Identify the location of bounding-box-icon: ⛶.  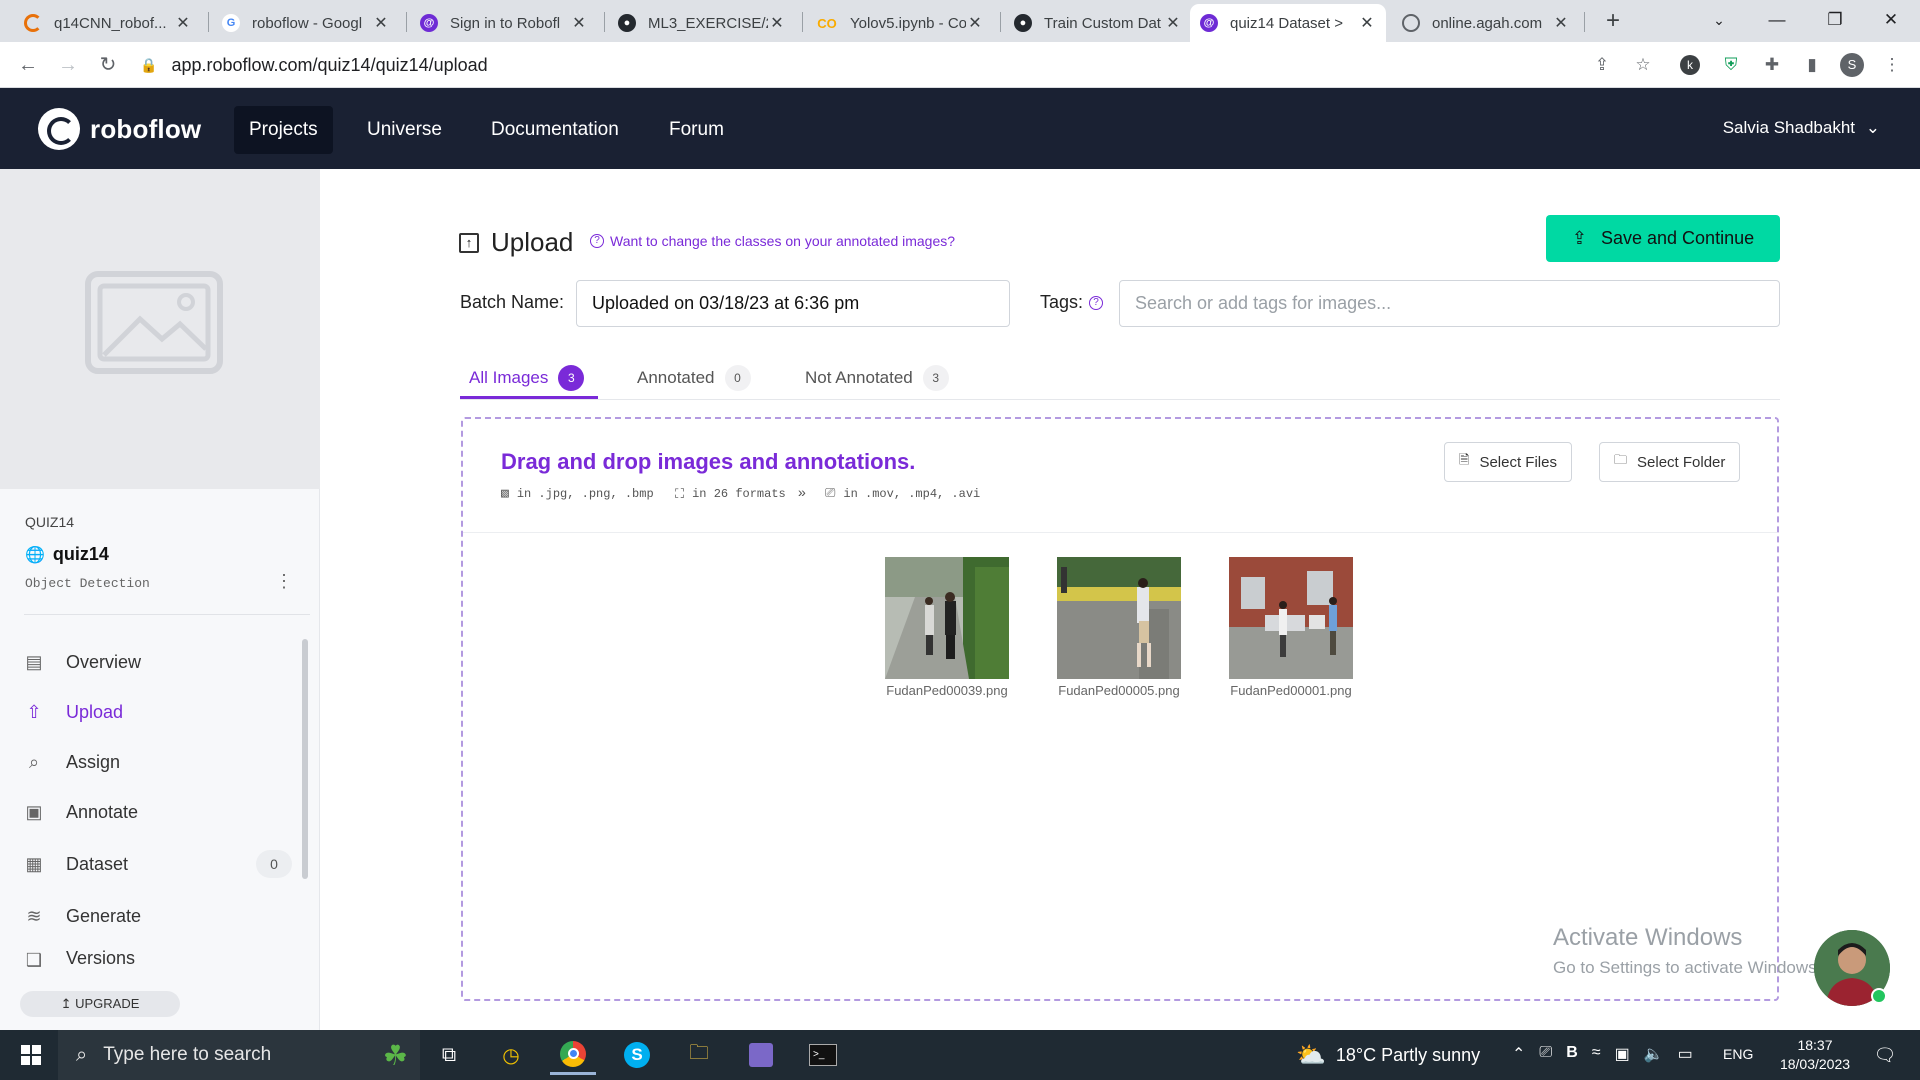
(680, 494).